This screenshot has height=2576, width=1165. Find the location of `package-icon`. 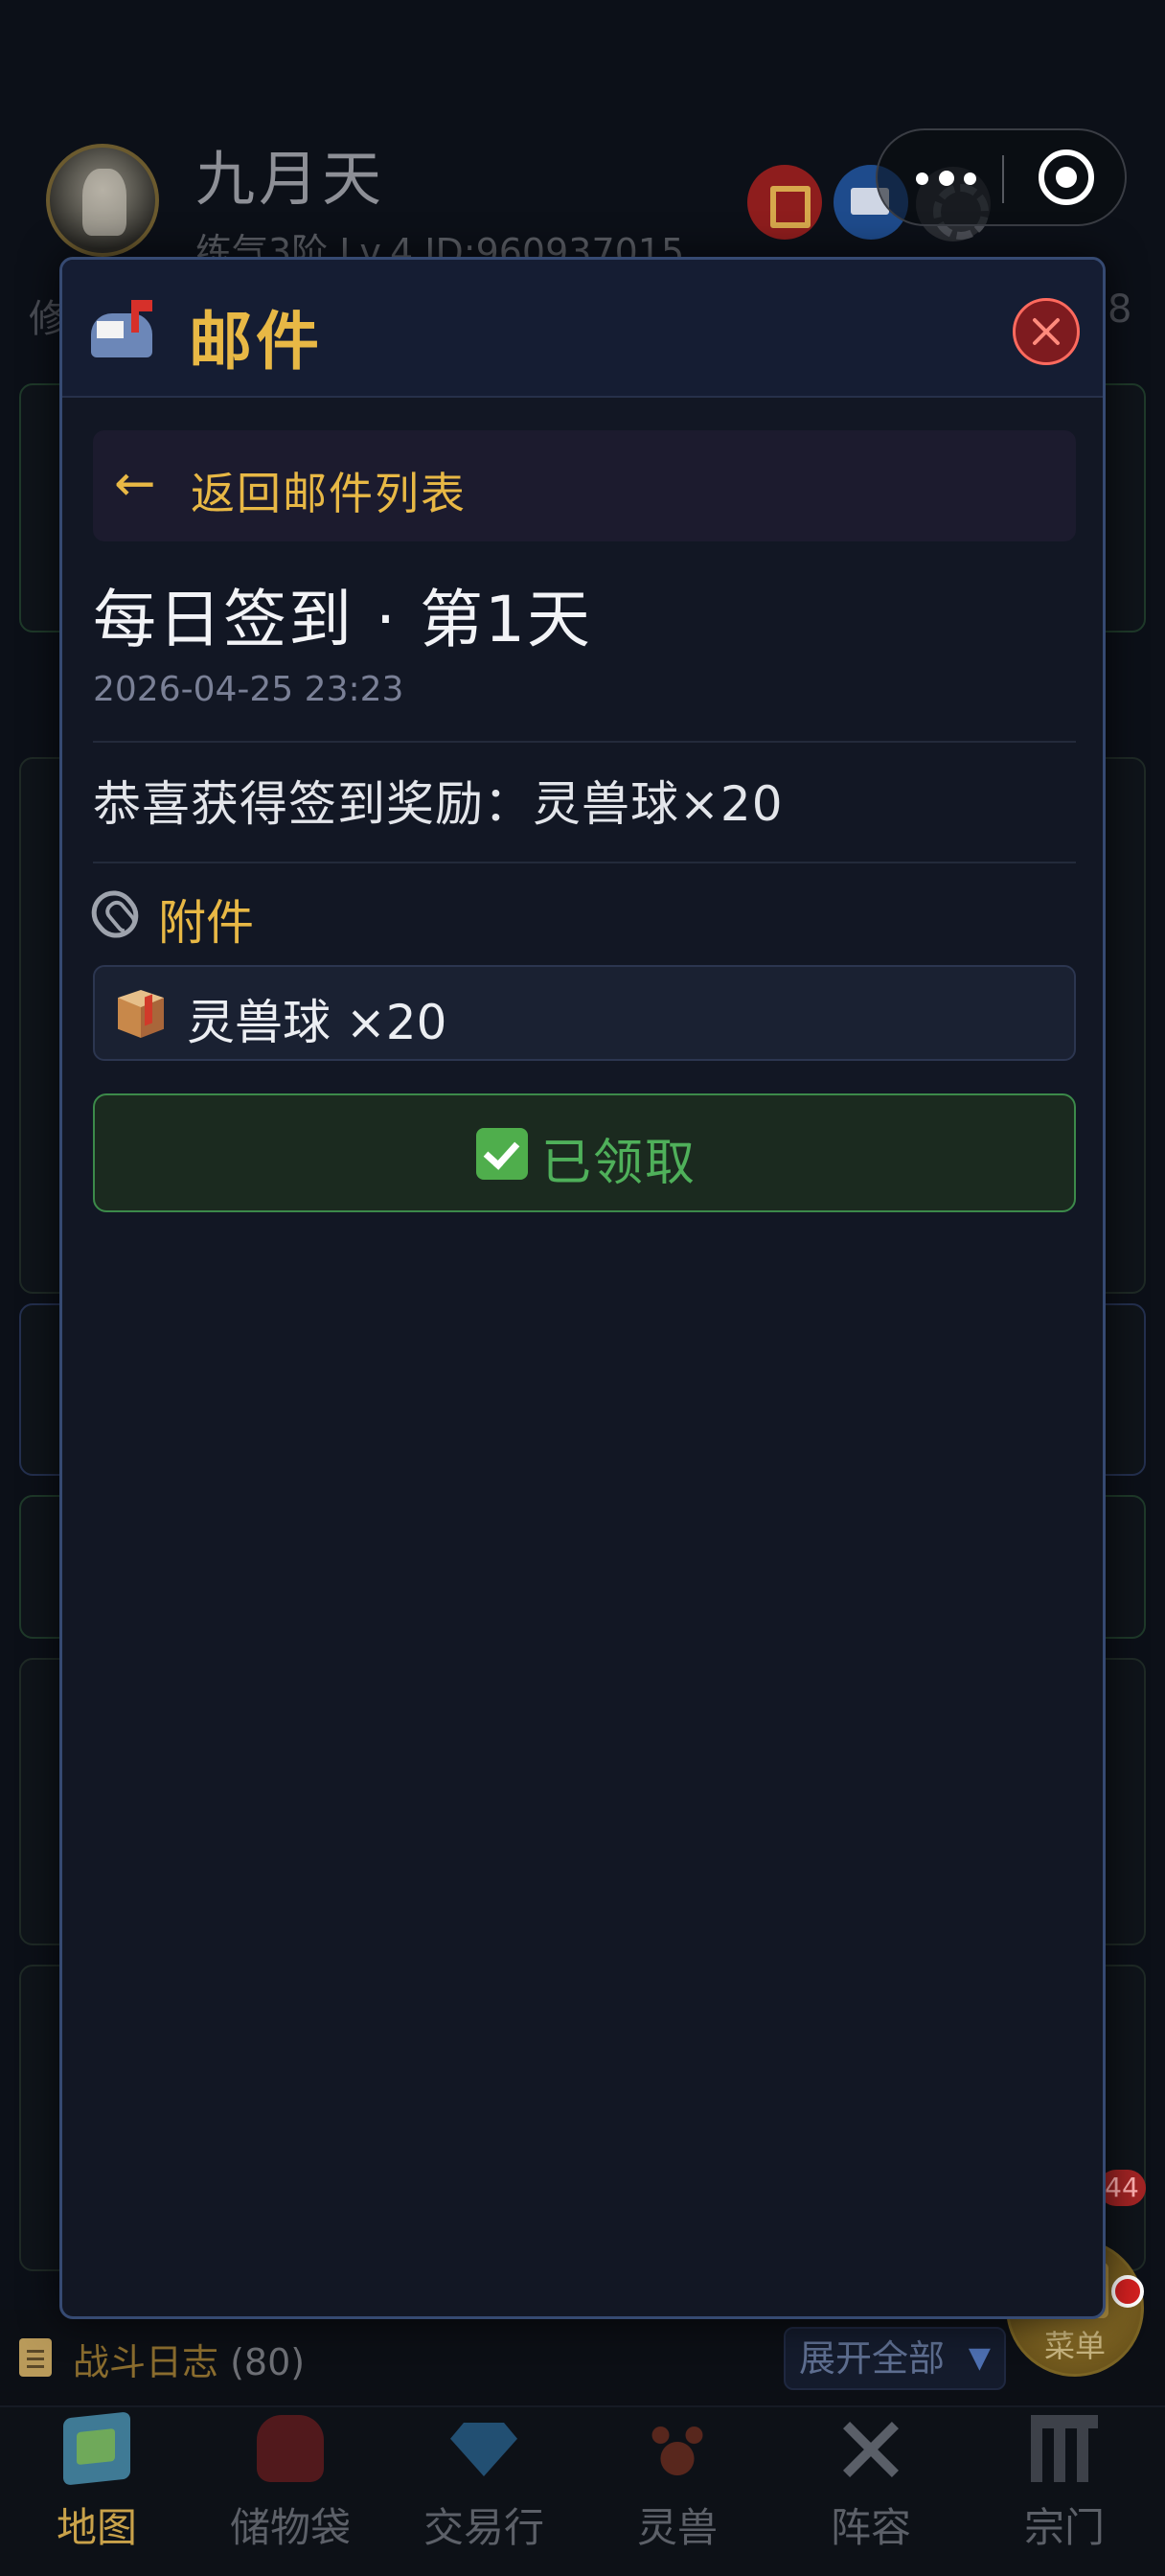

package-icon is located at coordinates (141, 1015).